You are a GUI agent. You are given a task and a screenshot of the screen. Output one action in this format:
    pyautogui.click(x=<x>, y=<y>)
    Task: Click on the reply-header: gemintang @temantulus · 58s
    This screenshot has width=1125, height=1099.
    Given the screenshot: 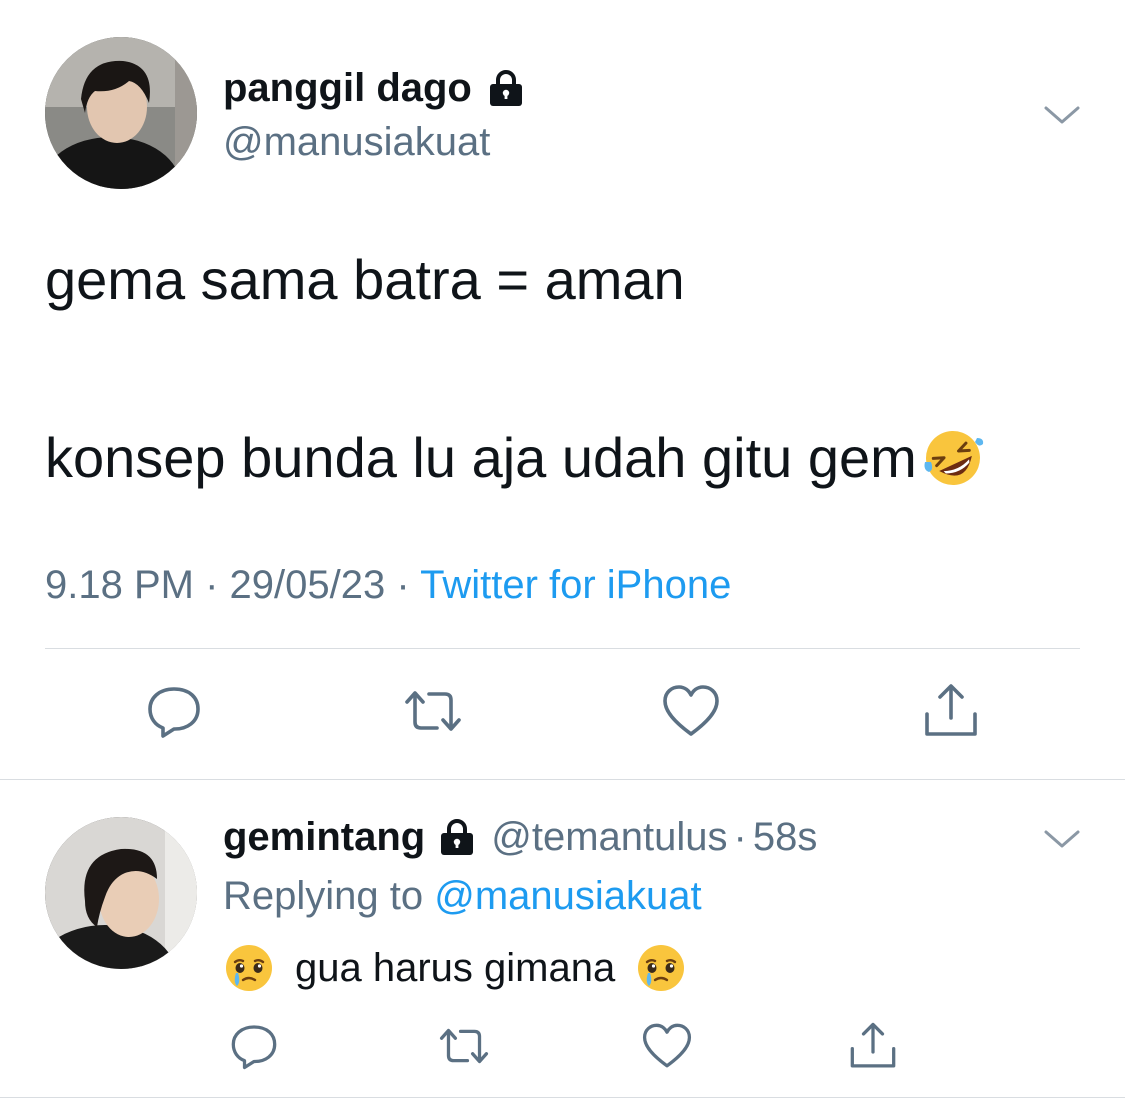 What is the action you would take?
    pyautogui.click(x=520, y=837)
    